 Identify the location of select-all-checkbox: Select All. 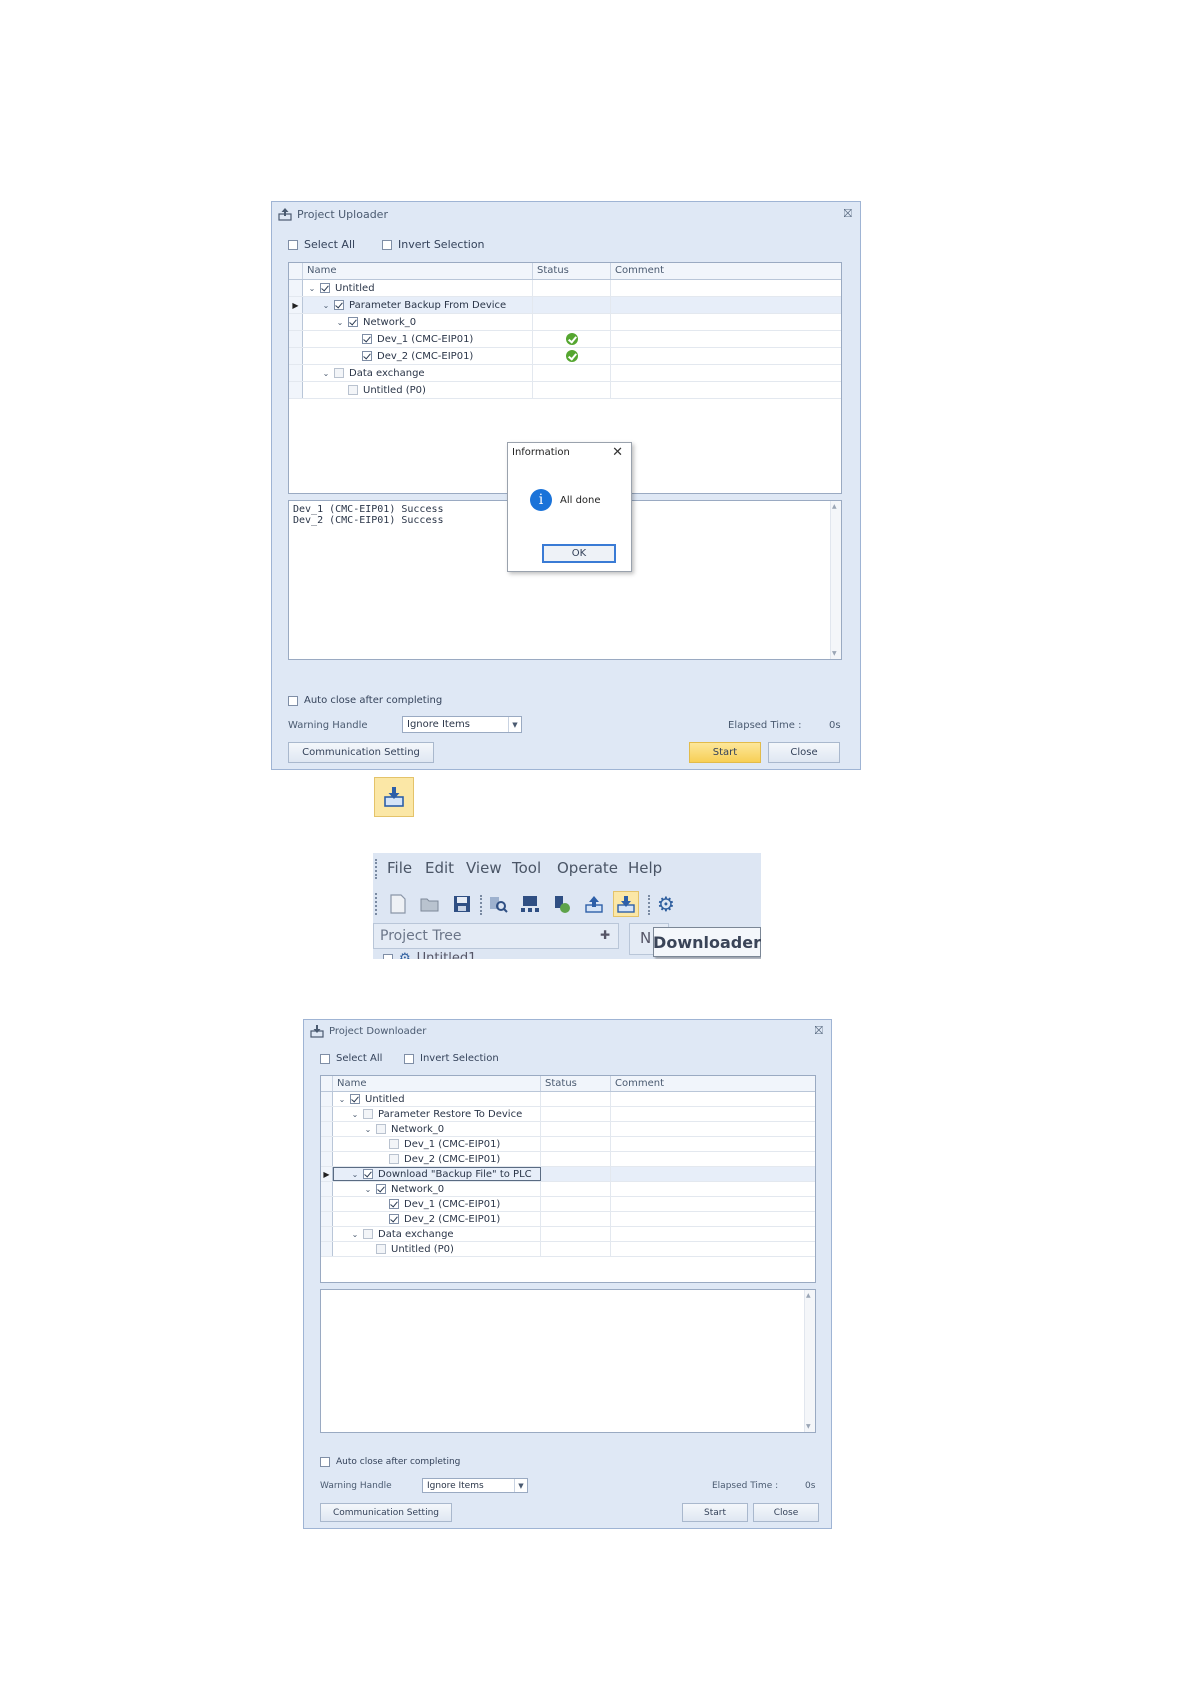
(351, 1058).